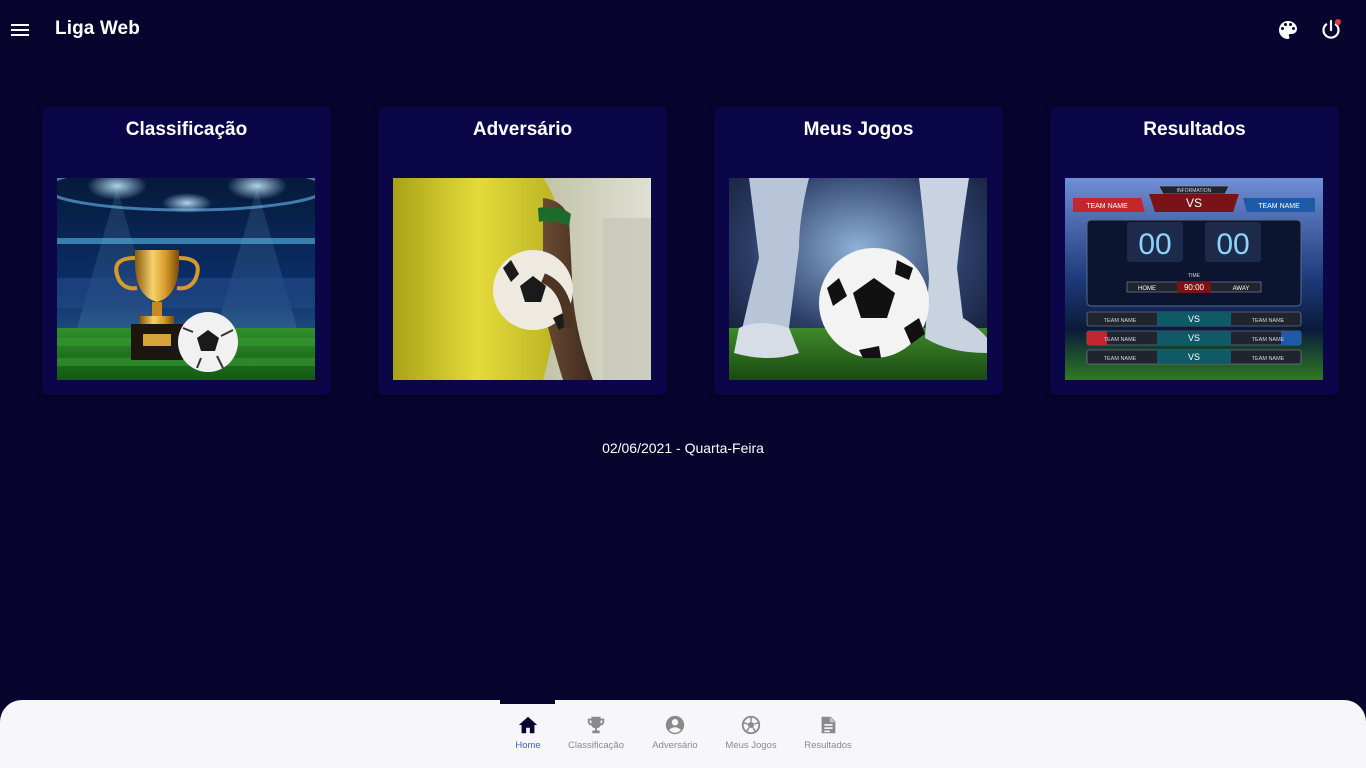 This screenshot has width=1366, height=768. Describe the element at coordinates (858, 279) in the screenshot. I see `kicking-ball-image` at that location.